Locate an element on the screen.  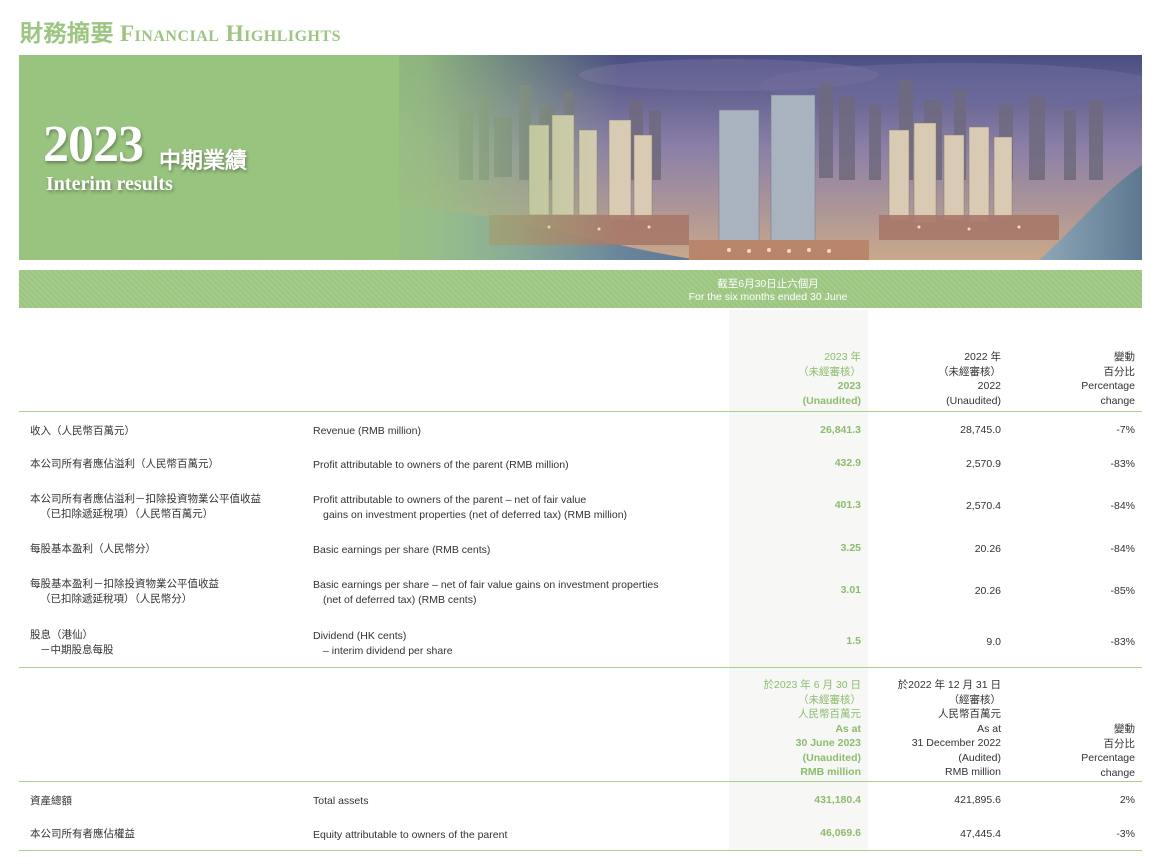
period-label-en: For the six months ended 30 June is located at coordinates (768, 297).